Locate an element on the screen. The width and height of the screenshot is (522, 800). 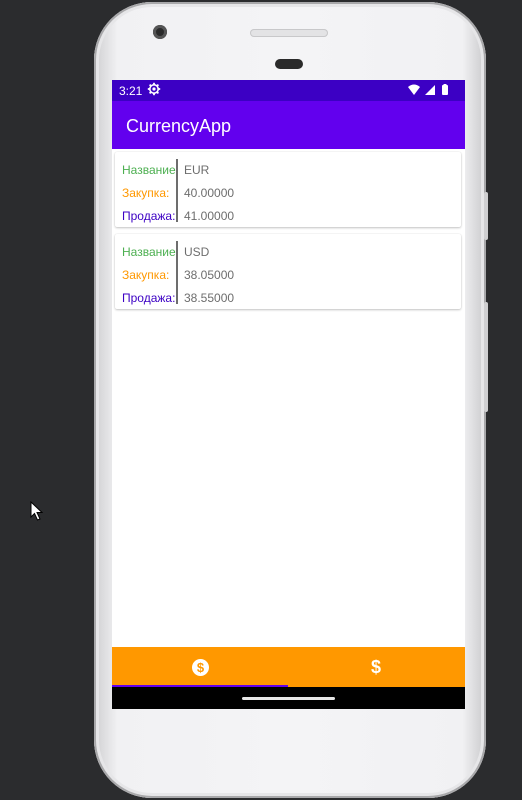
status-icons is located at coordinates (431, 91).